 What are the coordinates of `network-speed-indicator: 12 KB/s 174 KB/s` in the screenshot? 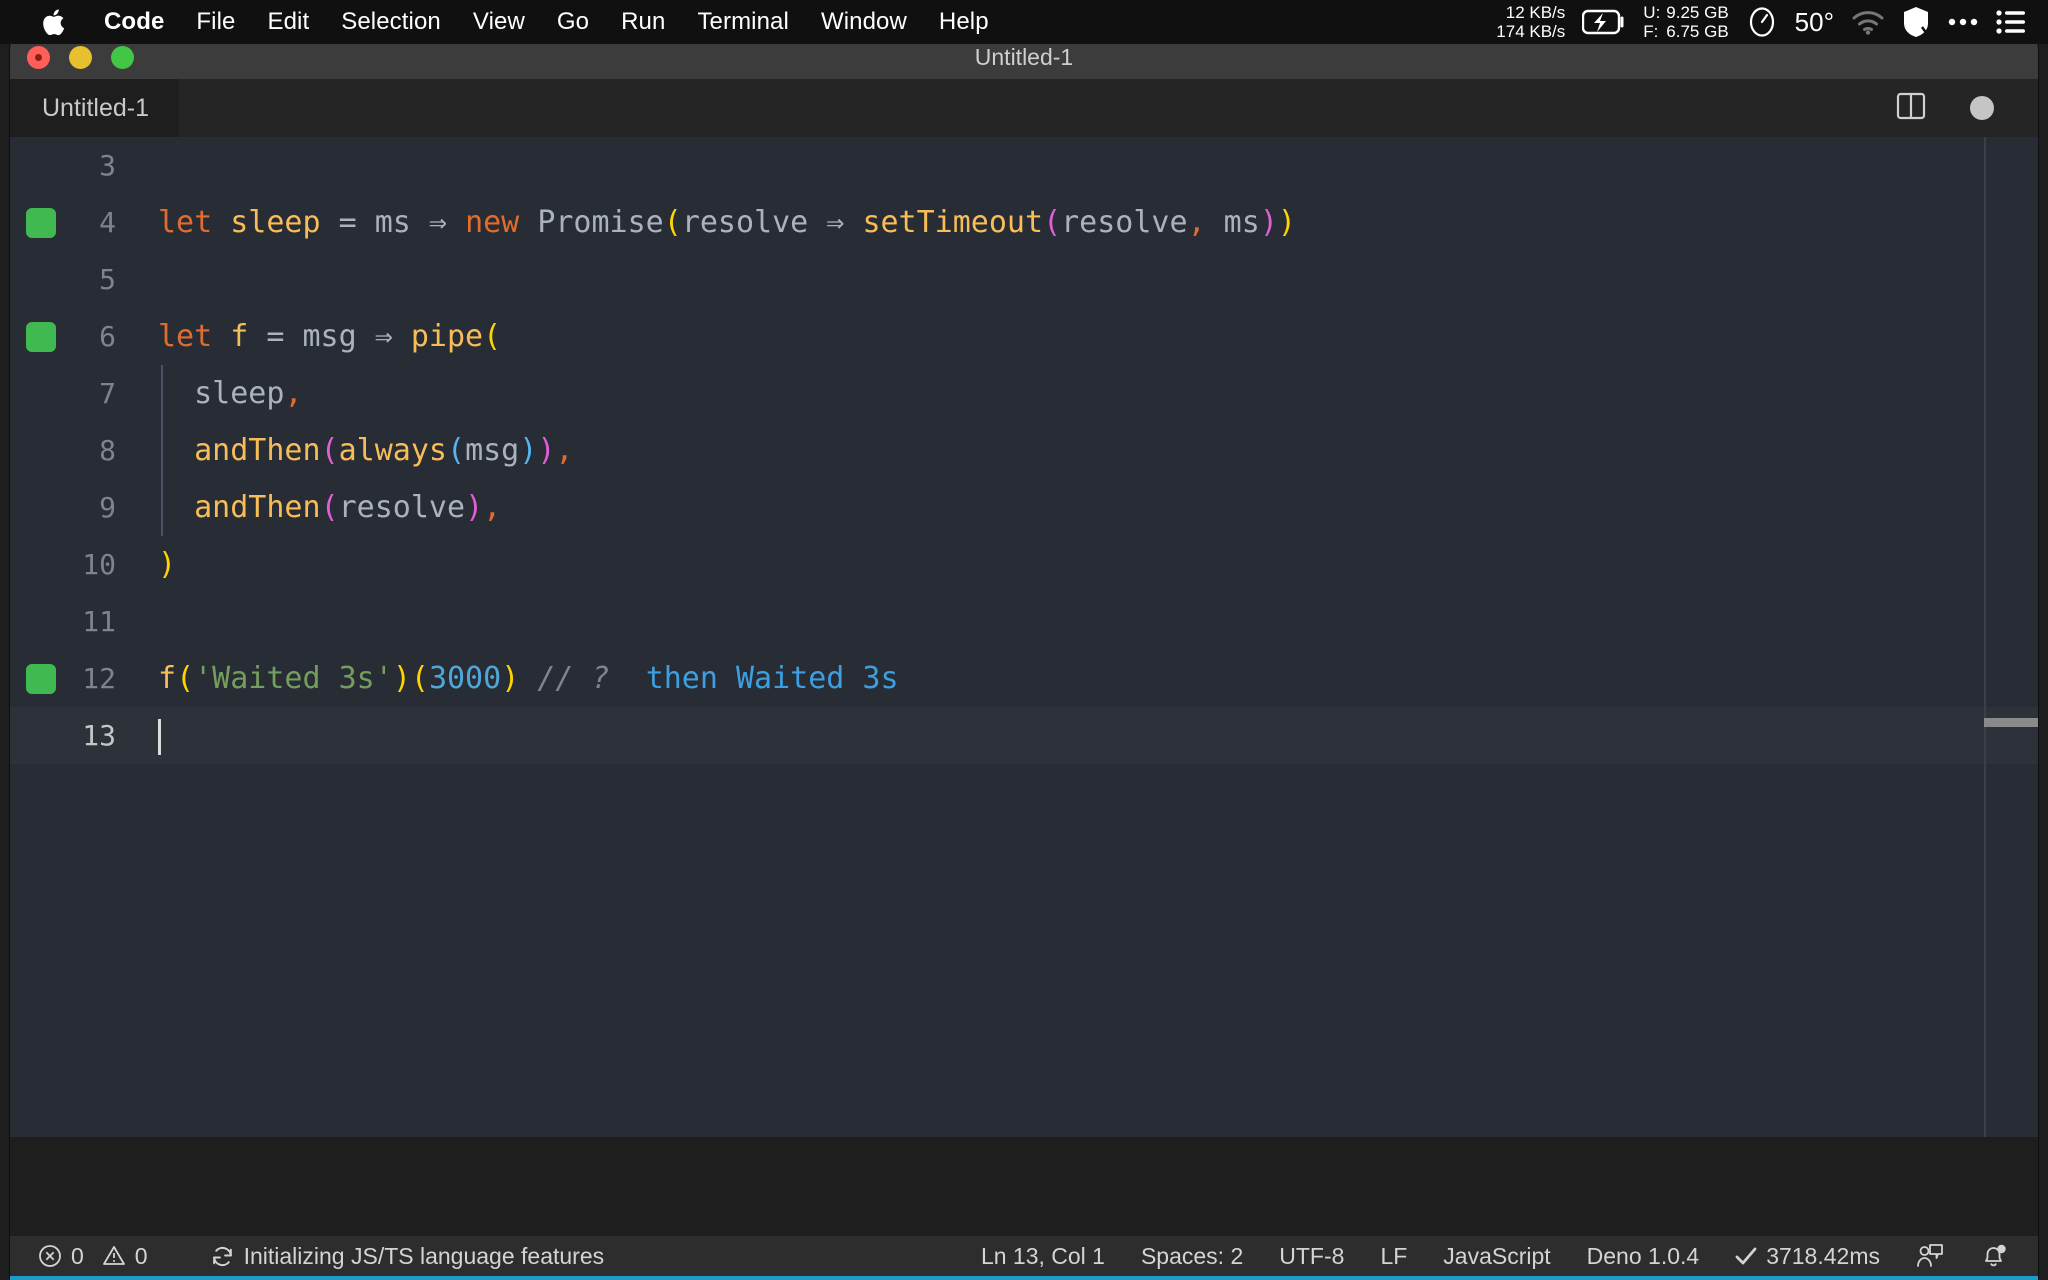 It's located at (1530, 22).